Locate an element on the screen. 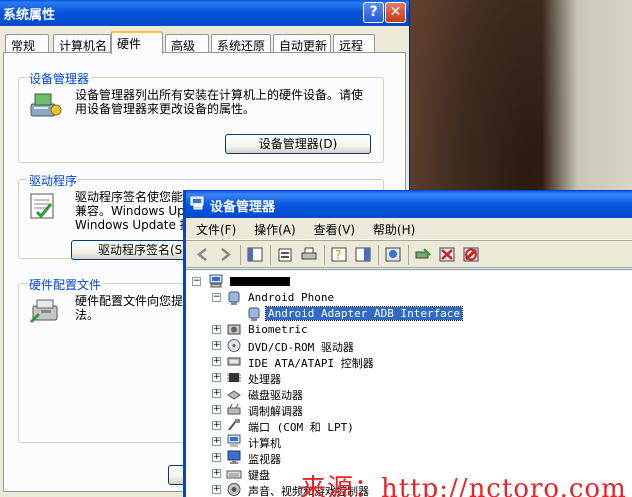 The image size is (632, 497). tree-node-label: 监视器 is located at coordinates (264, 459).